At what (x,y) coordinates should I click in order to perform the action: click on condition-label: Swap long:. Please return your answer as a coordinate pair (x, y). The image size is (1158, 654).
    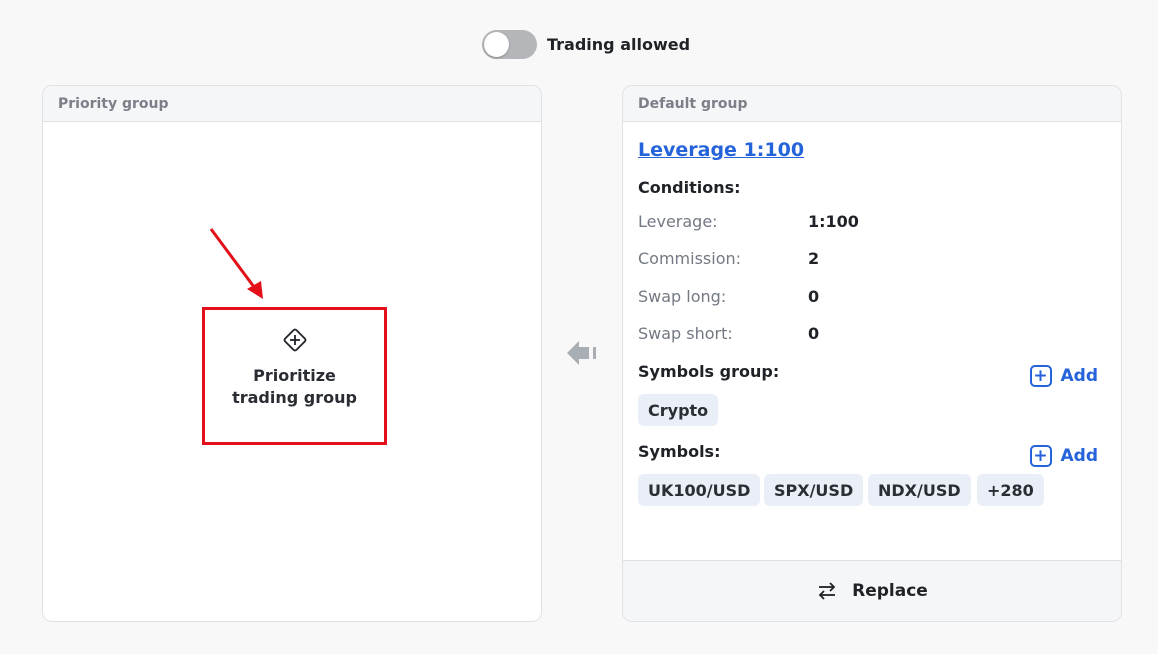
    Looking at the image, I should click on (682, 296).